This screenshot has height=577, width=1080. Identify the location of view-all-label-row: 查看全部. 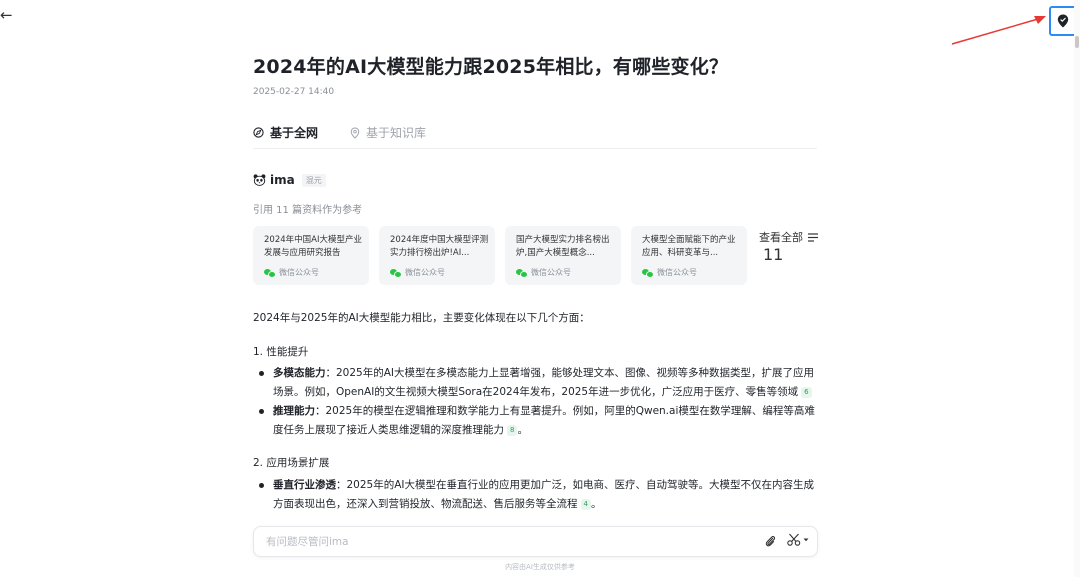
(788, 237).